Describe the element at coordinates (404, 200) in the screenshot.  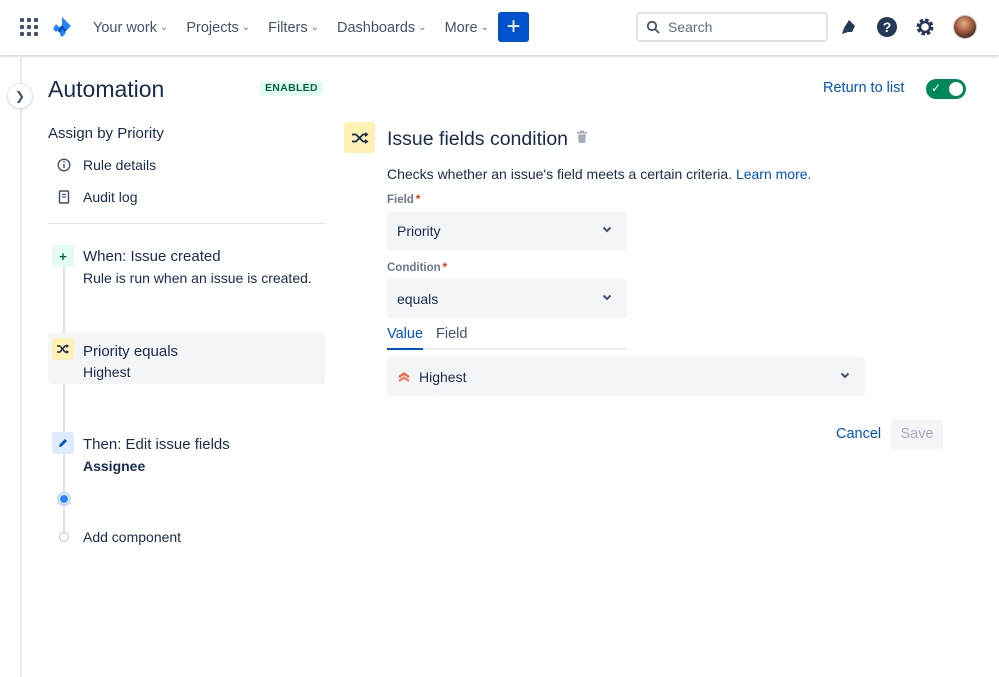
I see `field-label: Field *` at that location.